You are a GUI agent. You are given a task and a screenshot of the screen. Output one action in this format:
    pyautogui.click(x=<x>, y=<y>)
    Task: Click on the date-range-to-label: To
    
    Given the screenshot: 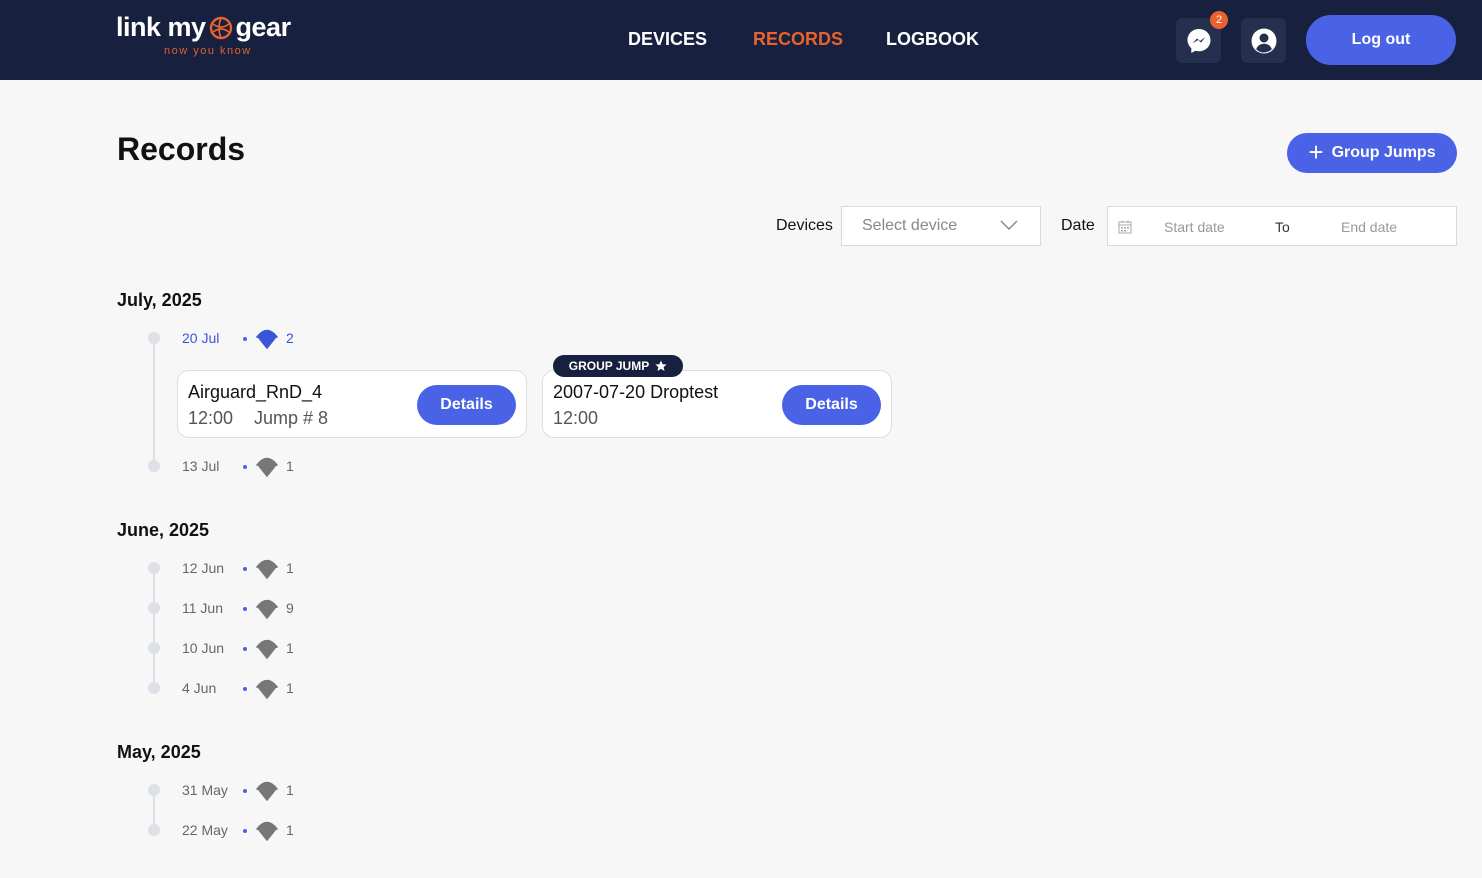 What is the action you would take?
    pyautogui.click(x=1282, y=227)
    